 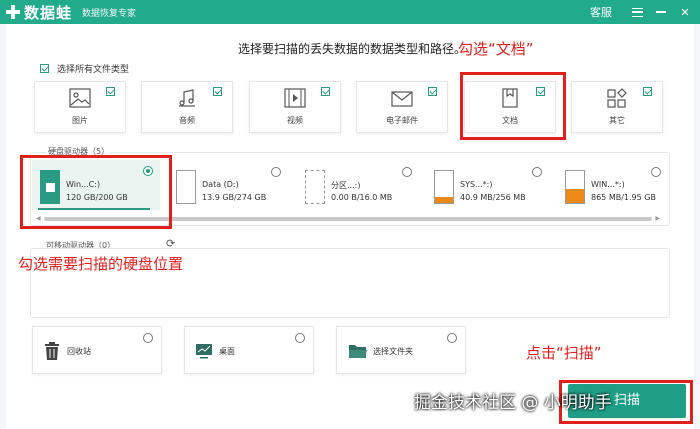 What do you see at coordinates (476, 184) in the screenshot?
I see `drive-name: SYS...*:)` at bounding box center [476, 184].